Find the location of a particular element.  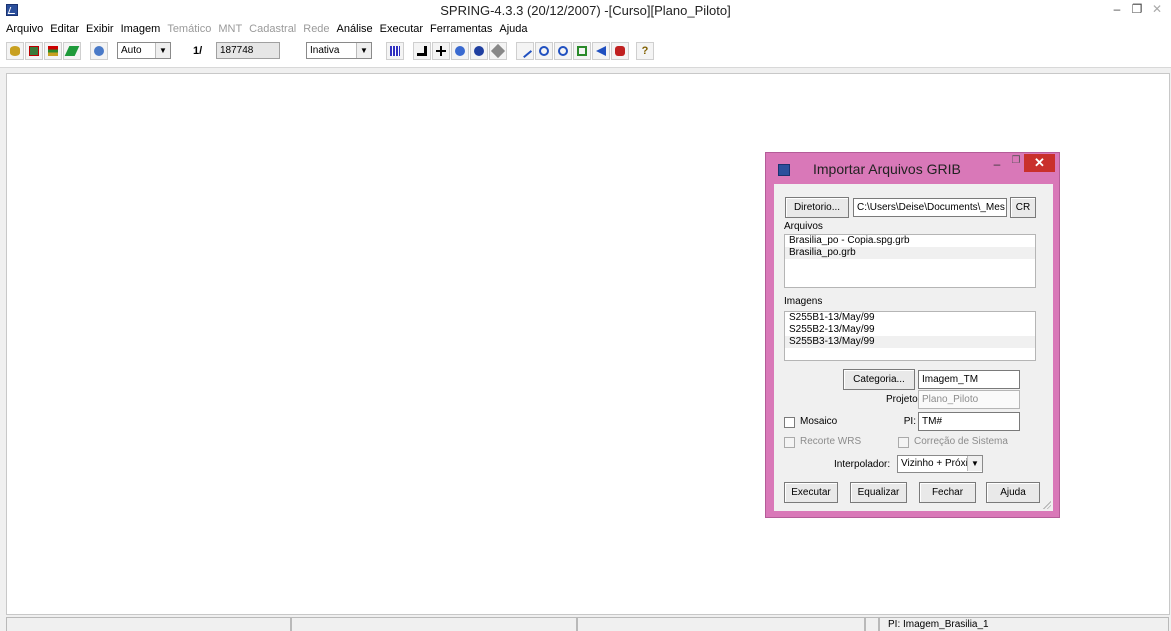

zoom-mode-select: Auto ▼ is located at coordinates (144, 50).